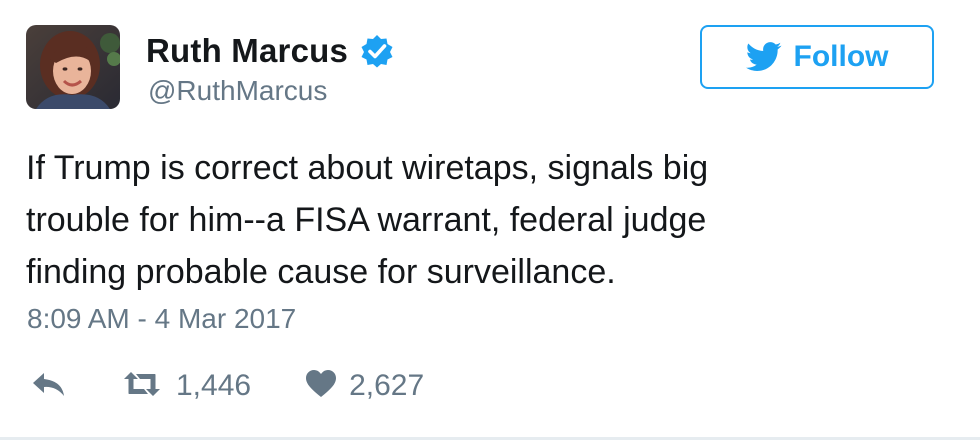 The height and width of the screenshot is (440, 980). I want to click on avatar, so click(73, 67).